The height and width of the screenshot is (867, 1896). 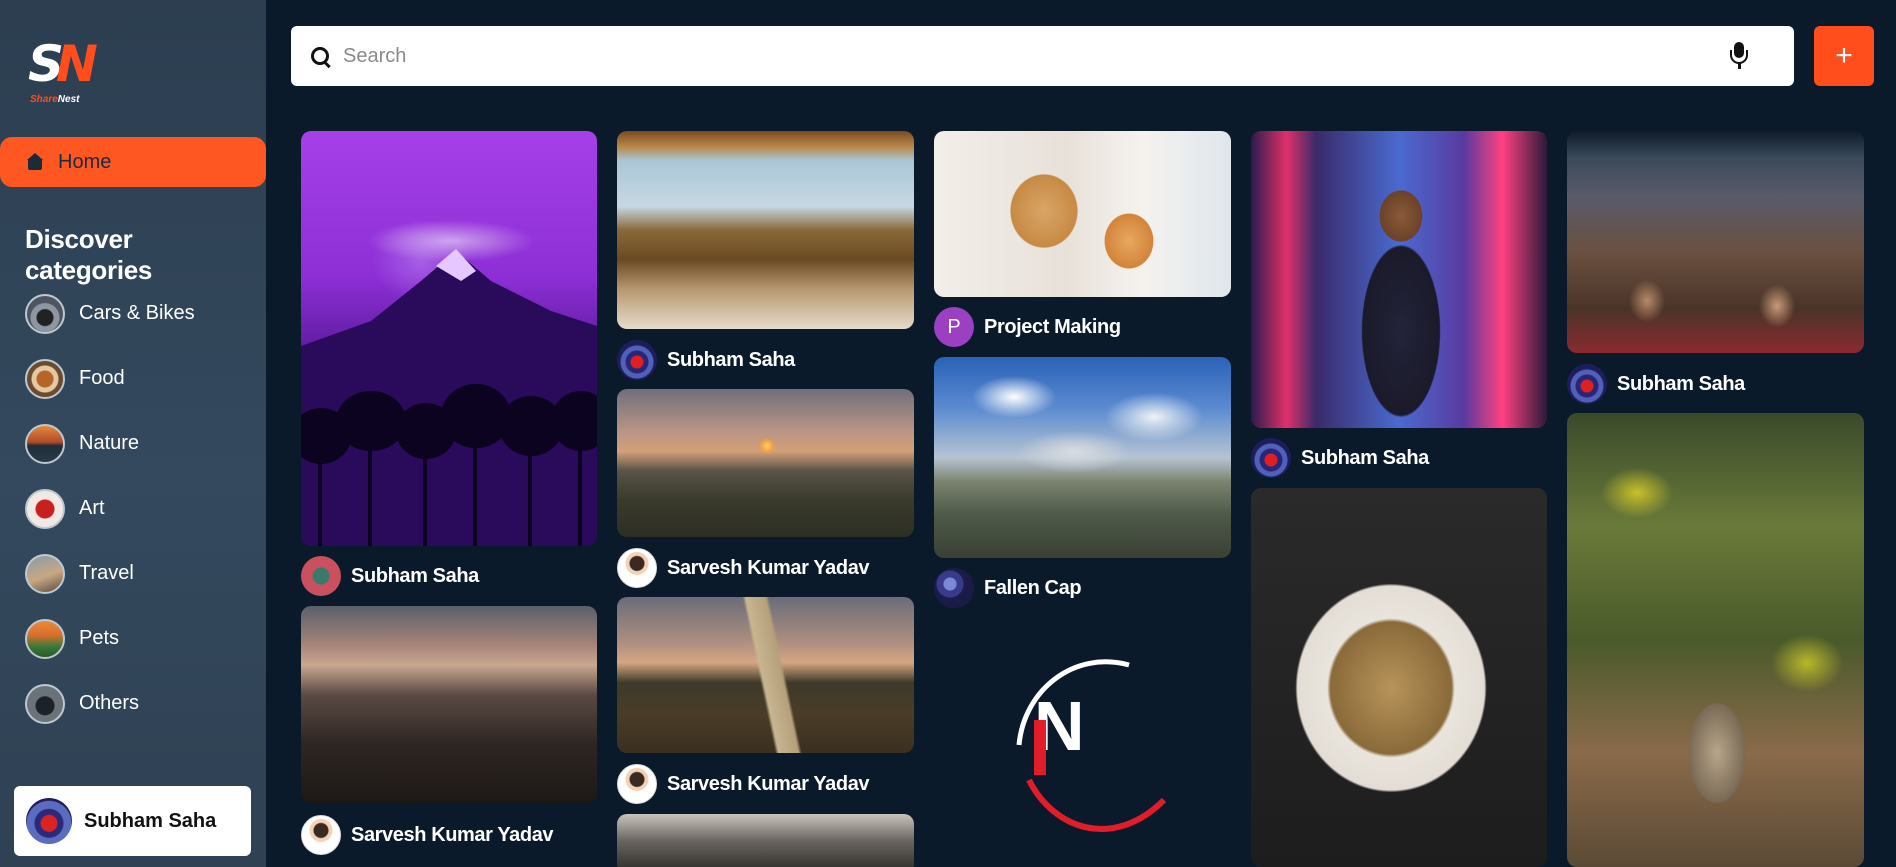 I want to click on logo-text-share: Share, so click(x=44, y=99).